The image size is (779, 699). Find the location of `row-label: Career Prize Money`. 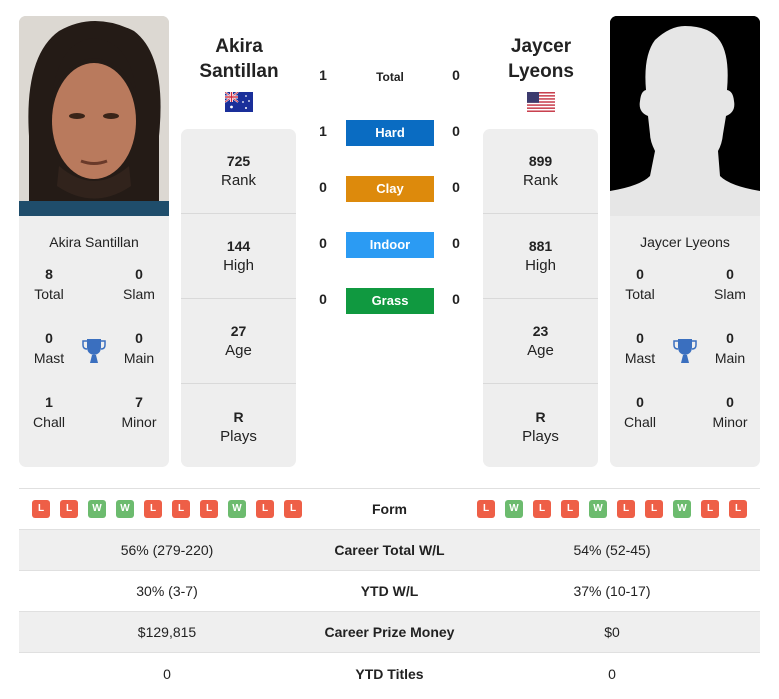

row-label: Career Prize Money is located at coordinates (389, 632).